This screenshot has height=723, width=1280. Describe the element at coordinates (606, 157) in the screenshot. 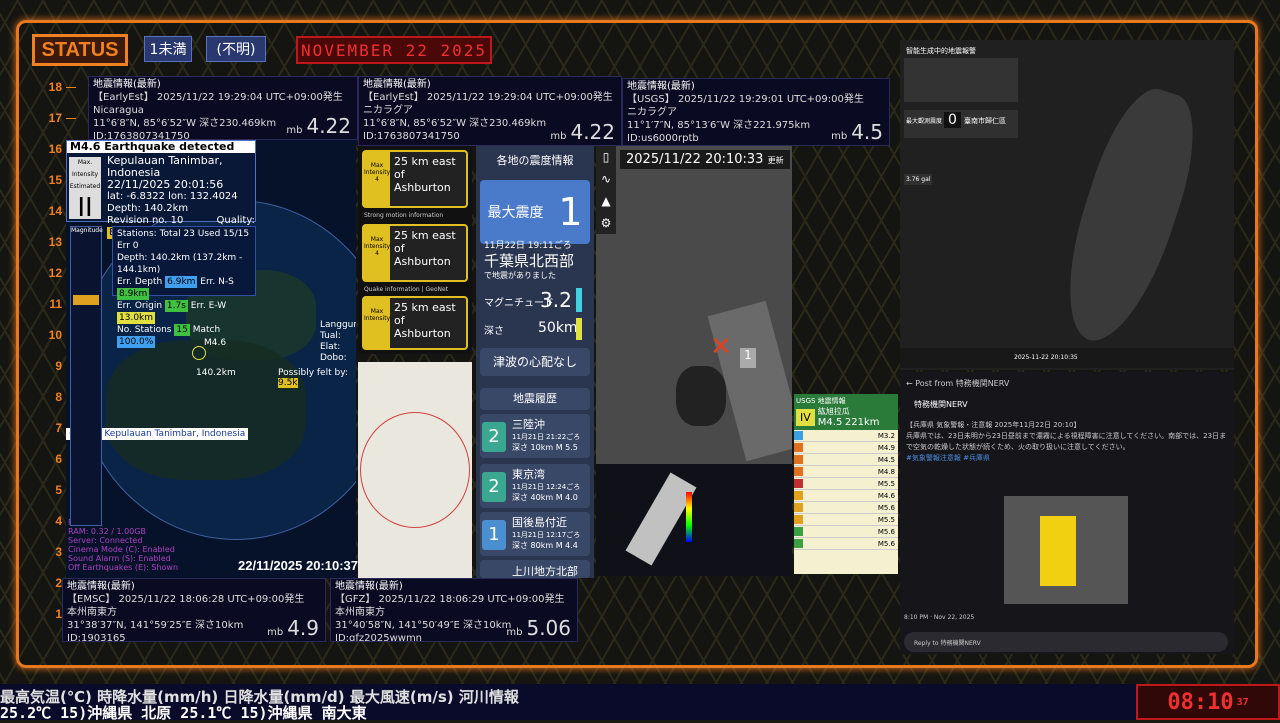

I see `info-icon: ▯` at that location.